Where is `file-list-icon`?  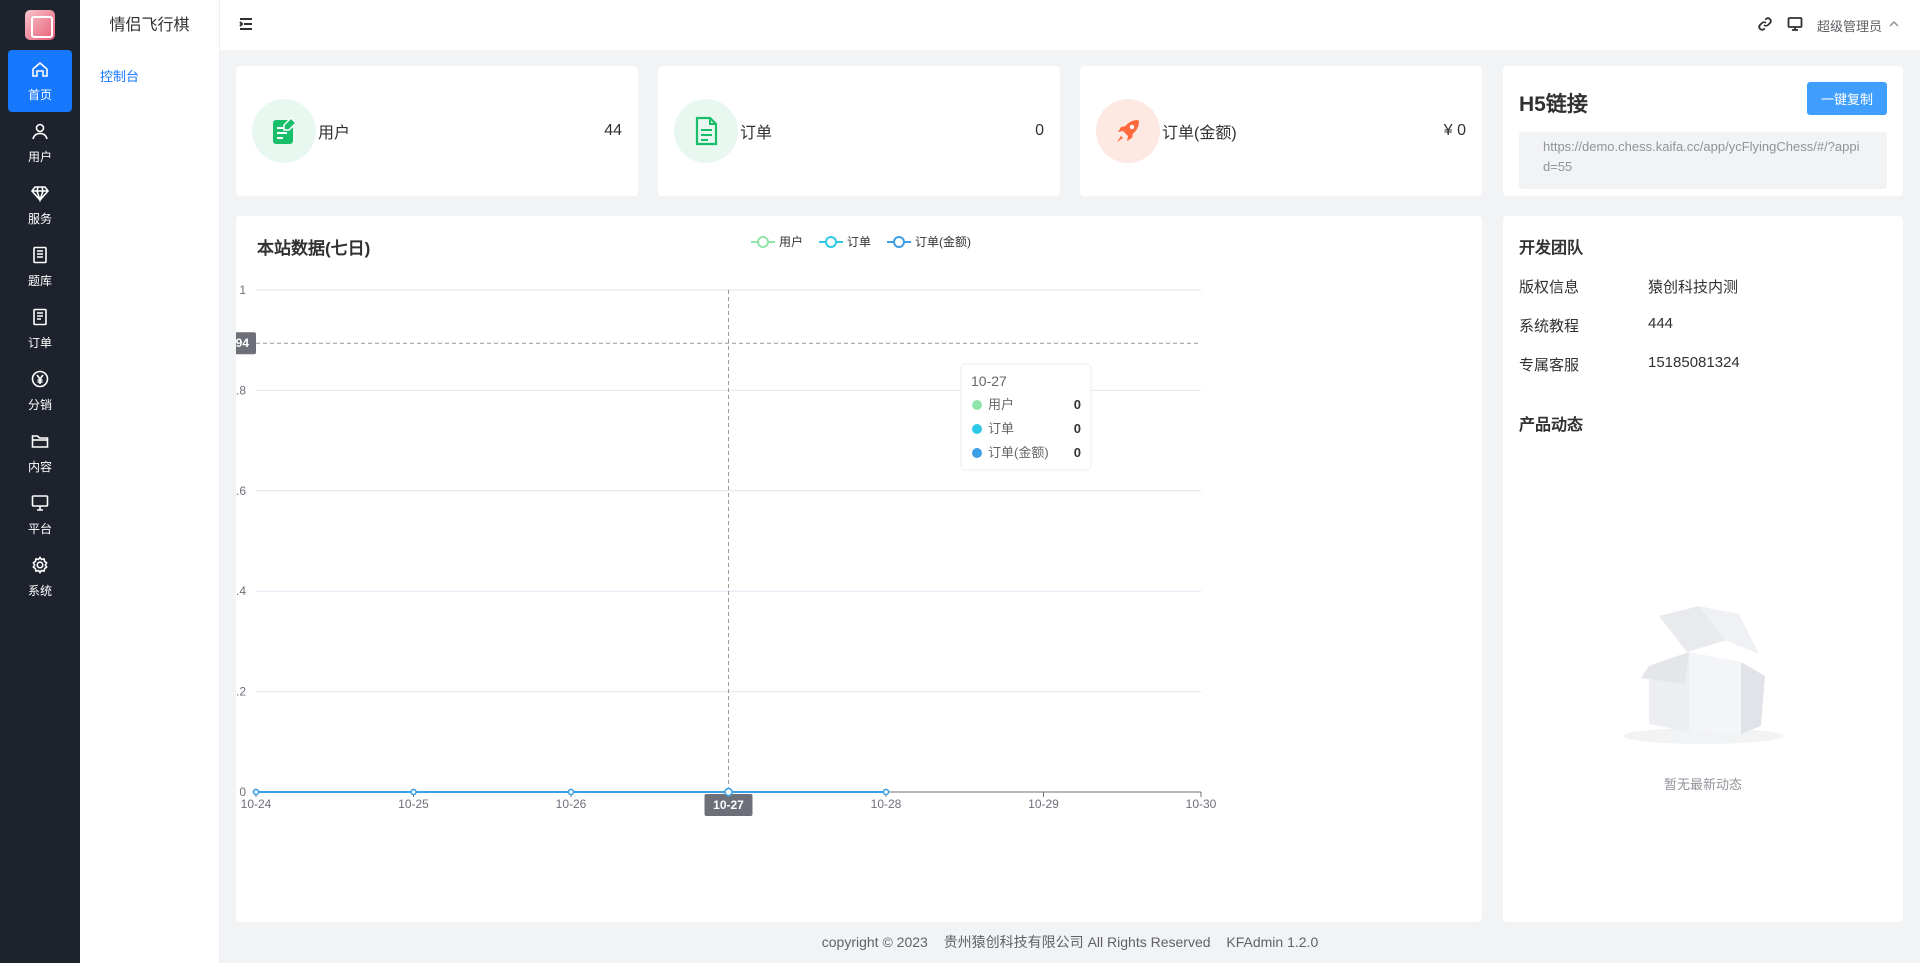
file-list-icon is located at coordinates (706, 131).